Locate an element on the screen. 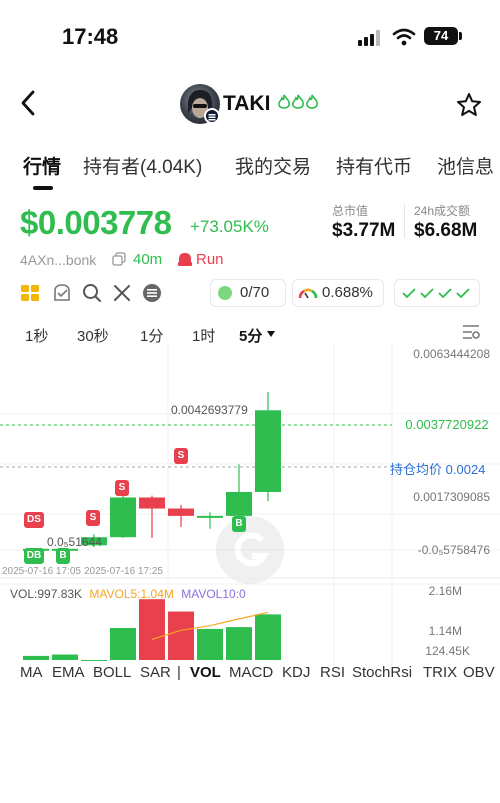 The image size is (500, 803). chart-settings-icon is located at coordinates (471, 332).